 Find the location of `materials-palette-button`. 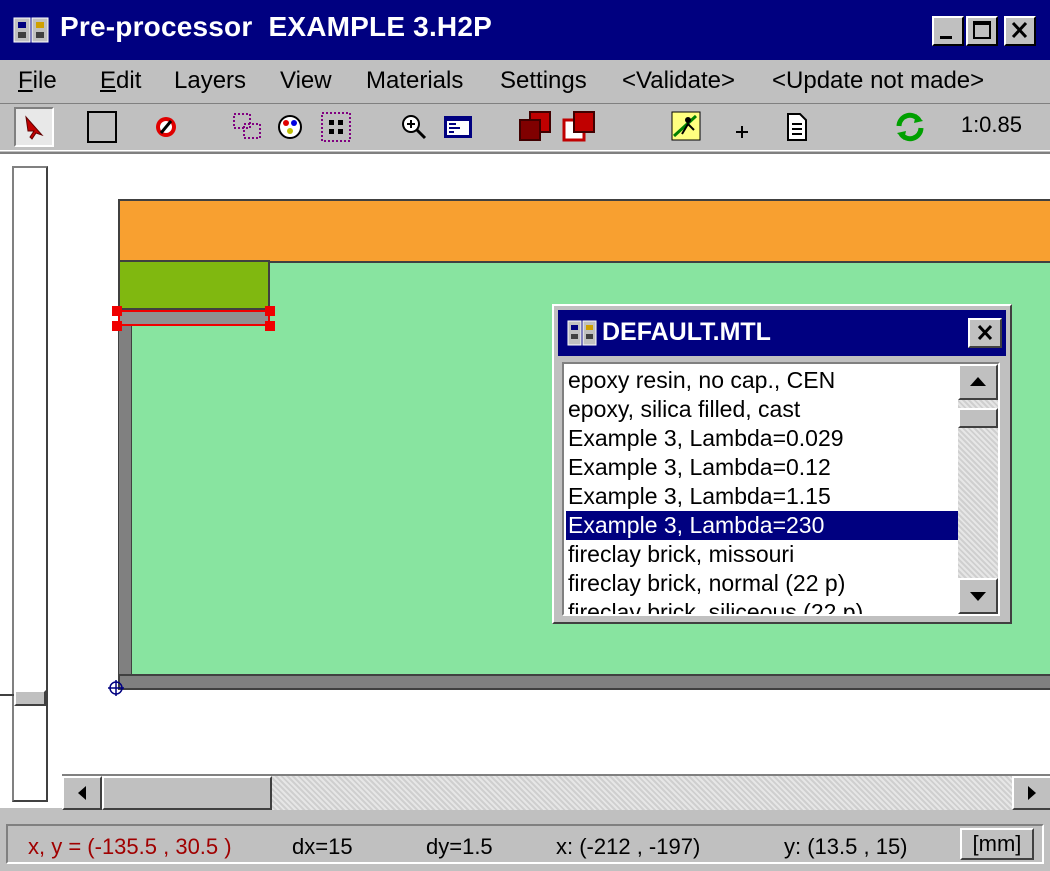

materials-palette-button is located at coordinates (290, 127).